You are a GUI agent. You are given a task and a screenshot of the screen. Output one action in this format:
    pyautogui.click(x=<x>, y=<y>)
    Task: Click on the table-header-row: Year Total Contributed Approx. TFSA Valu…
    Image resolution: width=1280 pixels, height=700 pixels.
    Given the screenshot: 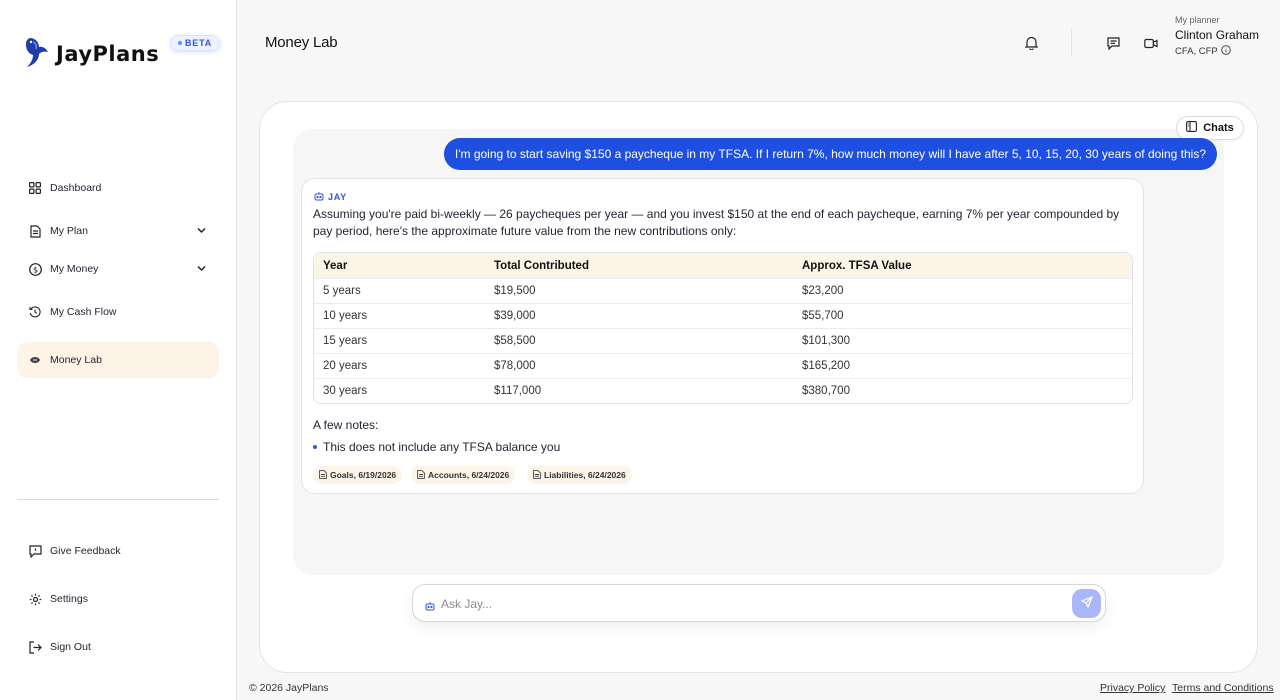 What is the action you would take?
    pyautogui.click(x=723, y=265)
    